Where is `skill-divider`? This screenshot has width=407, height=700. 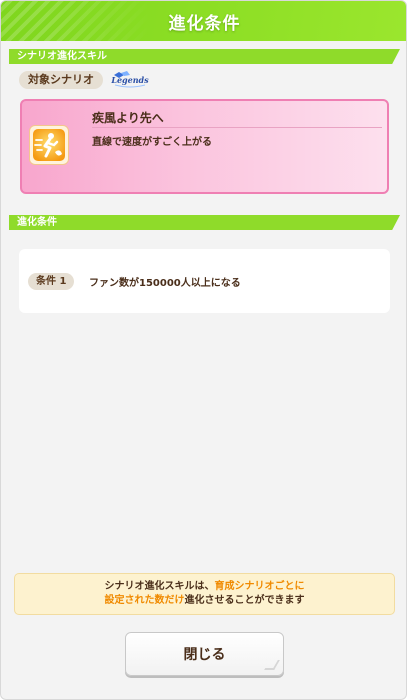 skill-divider is located at coordinates (237, 127).